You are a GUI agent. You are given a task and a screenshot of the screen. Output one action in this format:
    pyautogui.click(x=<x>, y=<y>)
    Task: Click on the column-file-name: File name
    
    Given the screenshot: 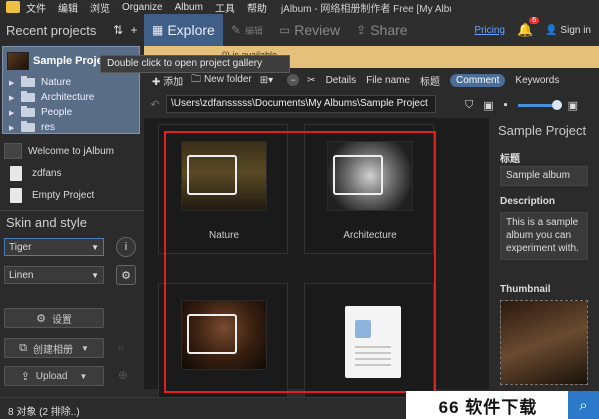 What is the action you would take?
    pyautogui.click(x=388, y=80)
    